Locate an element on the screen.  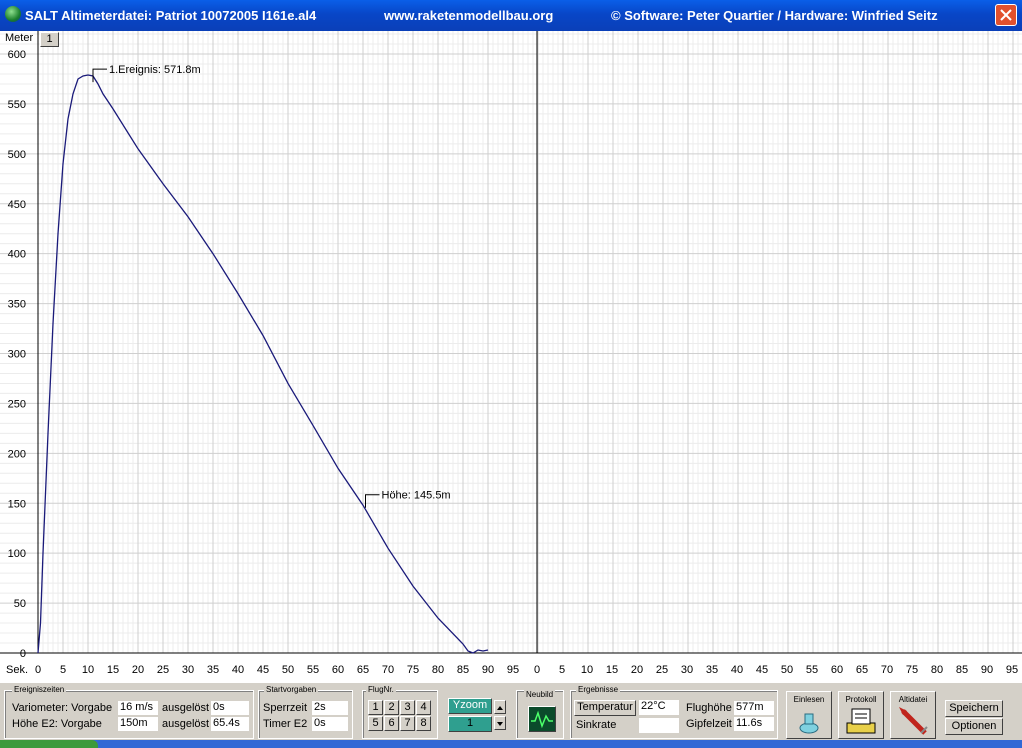
x-tick-label-right: 60 is located at coordinates (837, 670).